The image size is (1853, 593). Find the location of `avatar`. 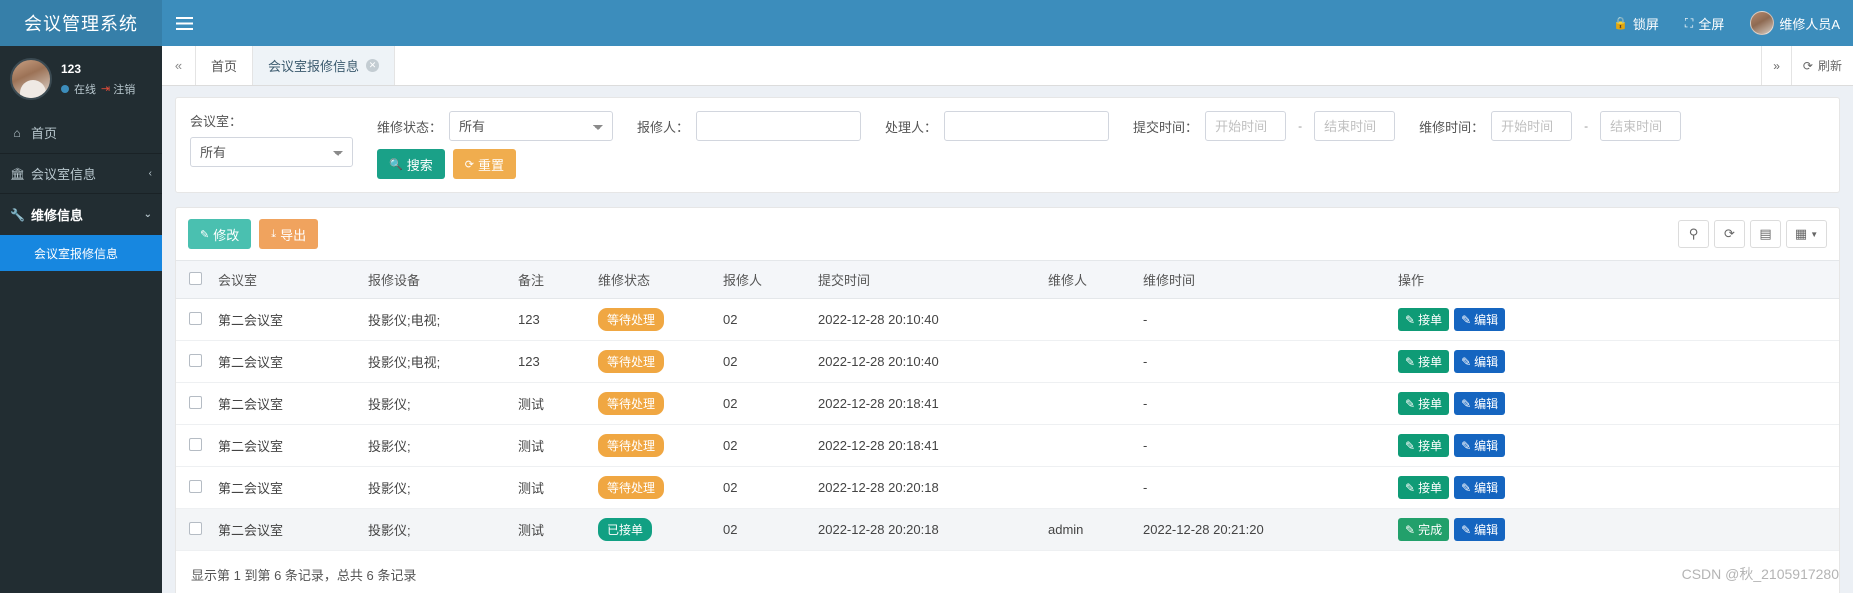

avatar is located at coordinates (31, 79).